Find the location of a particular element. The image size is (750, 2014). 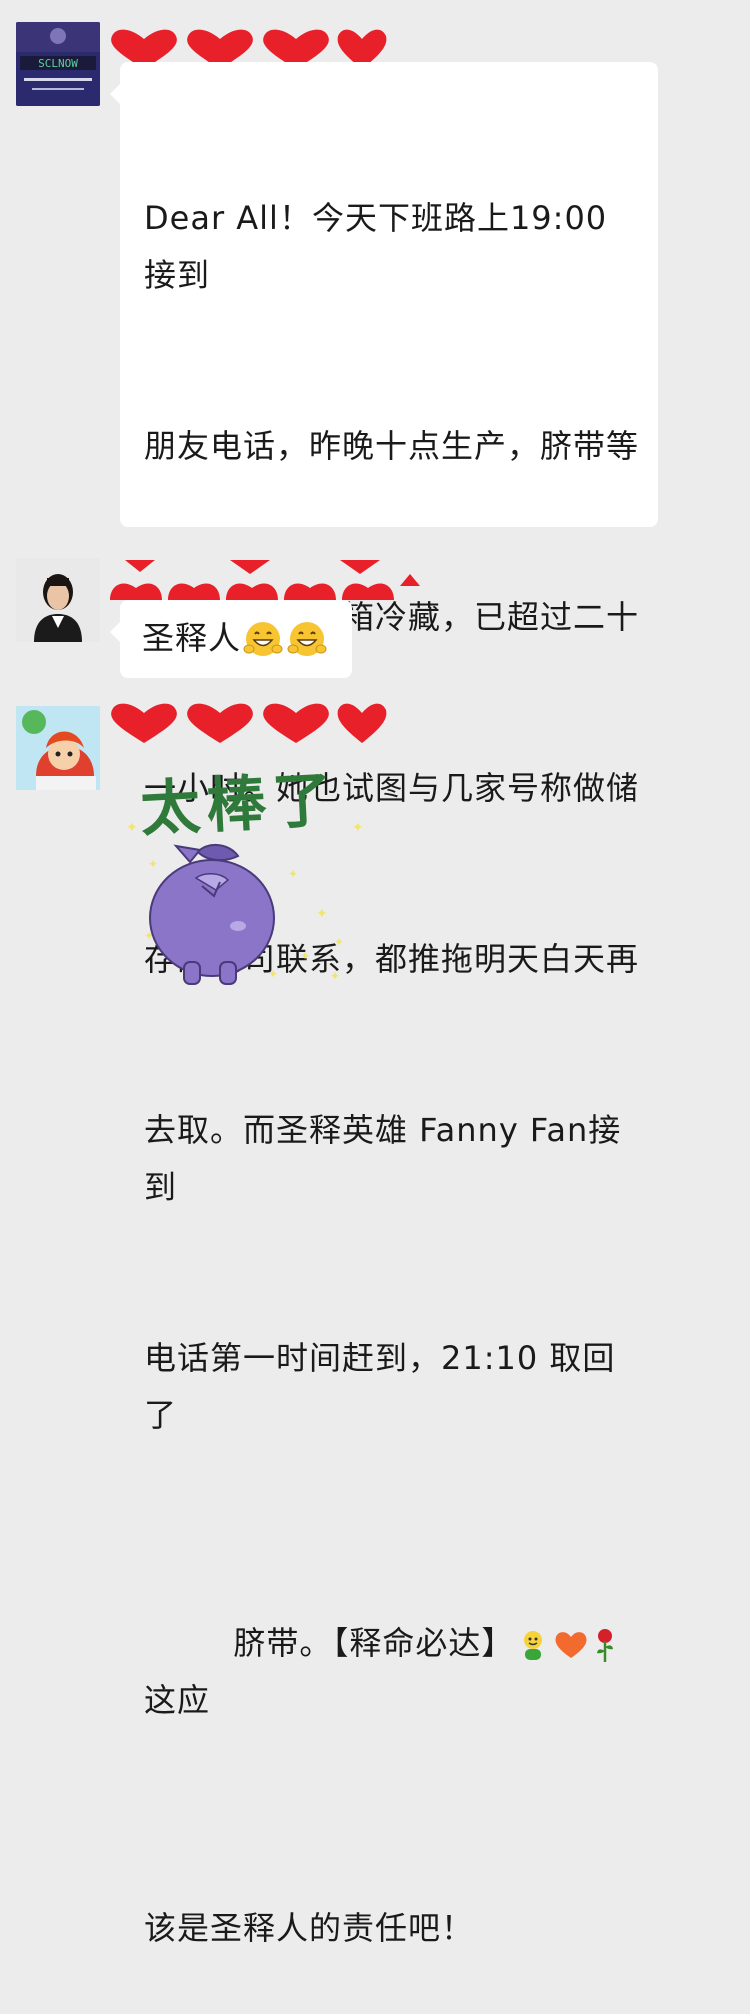

message-text: 圣释人 is located at coordinates (236, 633).